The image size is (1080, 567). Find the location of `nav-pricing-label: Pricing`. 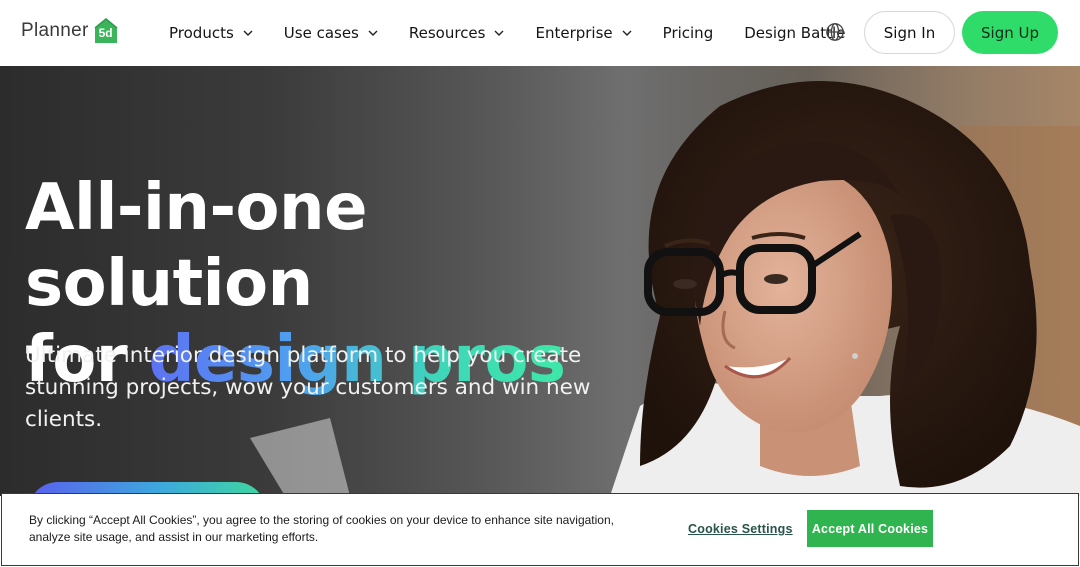

nav-pricing-label: Pricing is located at coordinates (688, 33).